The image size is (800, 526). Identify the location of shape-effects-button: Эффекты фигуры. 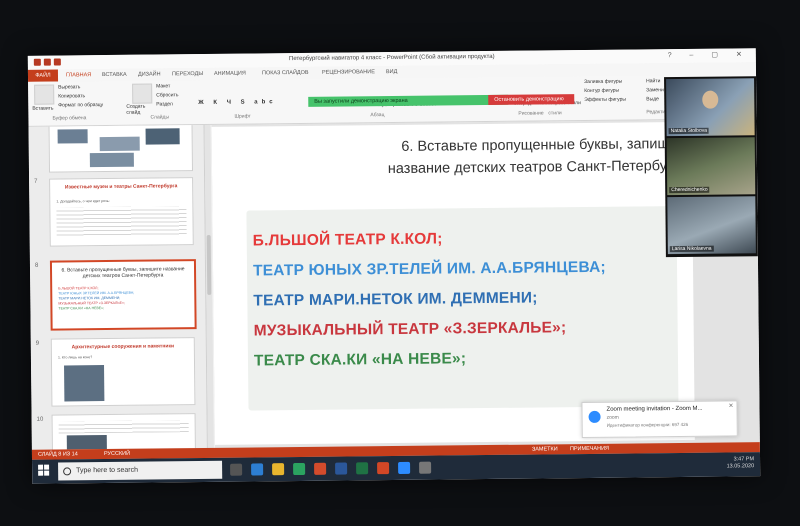
(605, 100).